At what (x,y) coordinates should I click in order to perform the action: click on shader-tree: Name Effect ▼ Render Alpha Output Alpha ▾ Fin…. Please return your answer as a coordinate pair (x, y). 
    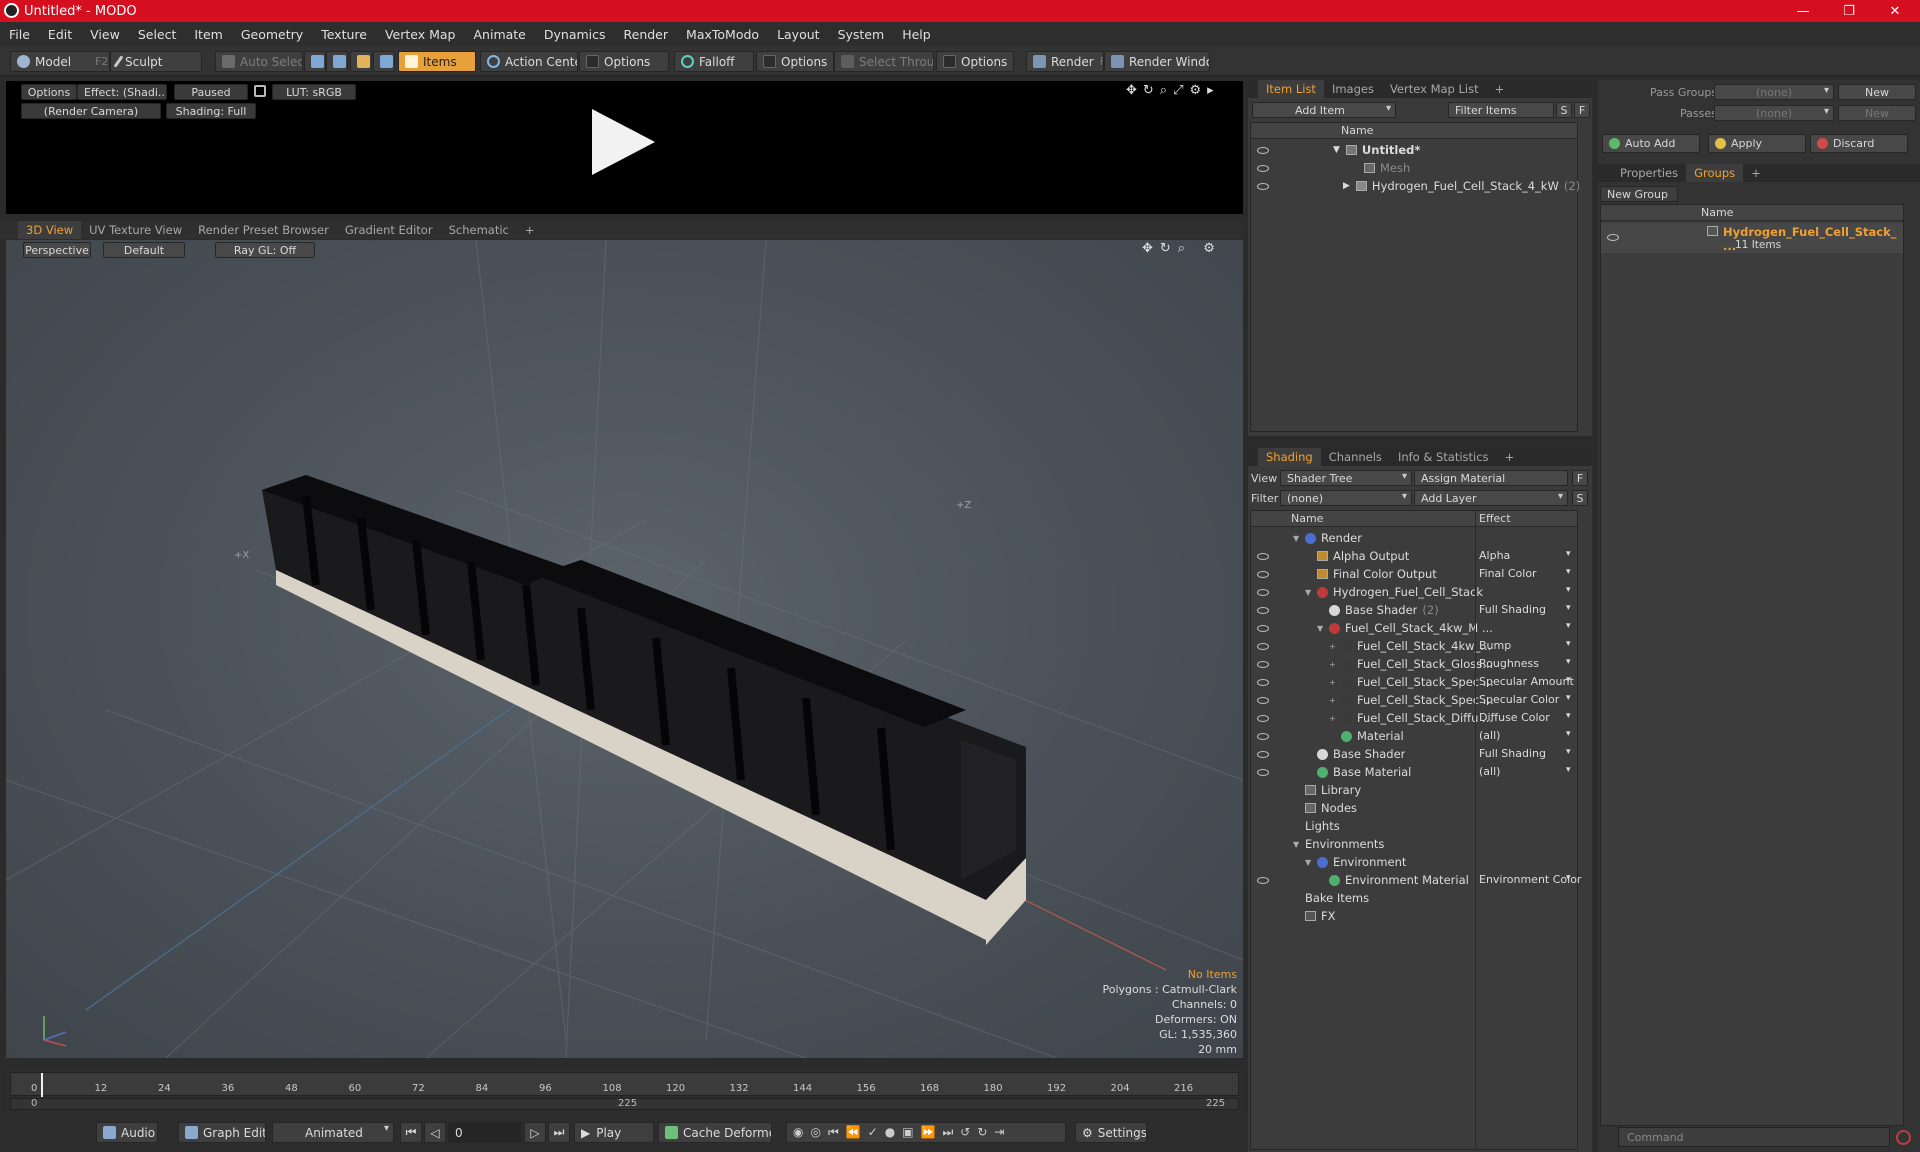
    Looking at the image, I should click on (1415, 830).